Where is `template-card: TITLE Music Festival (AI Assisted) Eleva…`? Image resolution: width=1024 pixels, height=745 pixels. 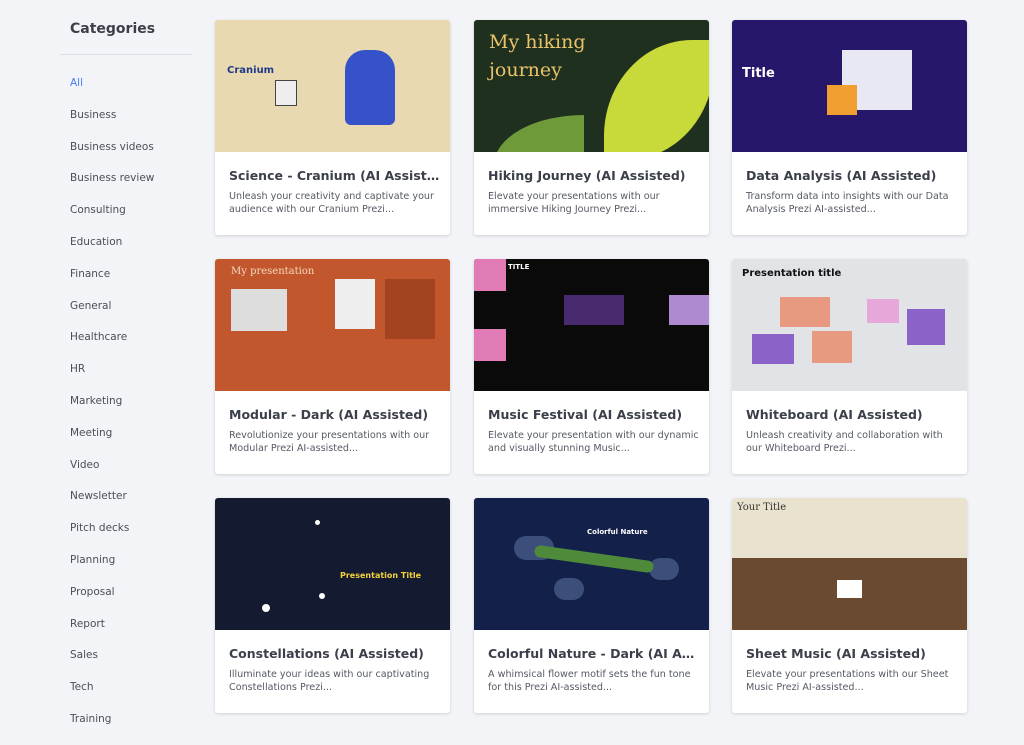
template-card: TITLE Music Festival (AI Assisted) Eleva… is located at coordinates (591, 366).